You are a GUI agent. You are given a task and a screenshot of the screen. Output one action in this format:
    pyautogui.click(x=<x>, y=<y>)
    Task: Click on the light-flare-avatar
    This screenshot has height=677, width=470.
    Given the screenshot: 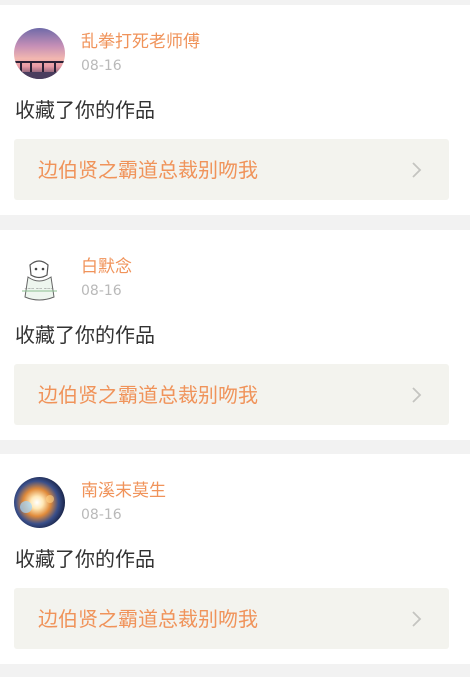 What is the action you would take?
    pyautogui.click(x=39, y=502)
    